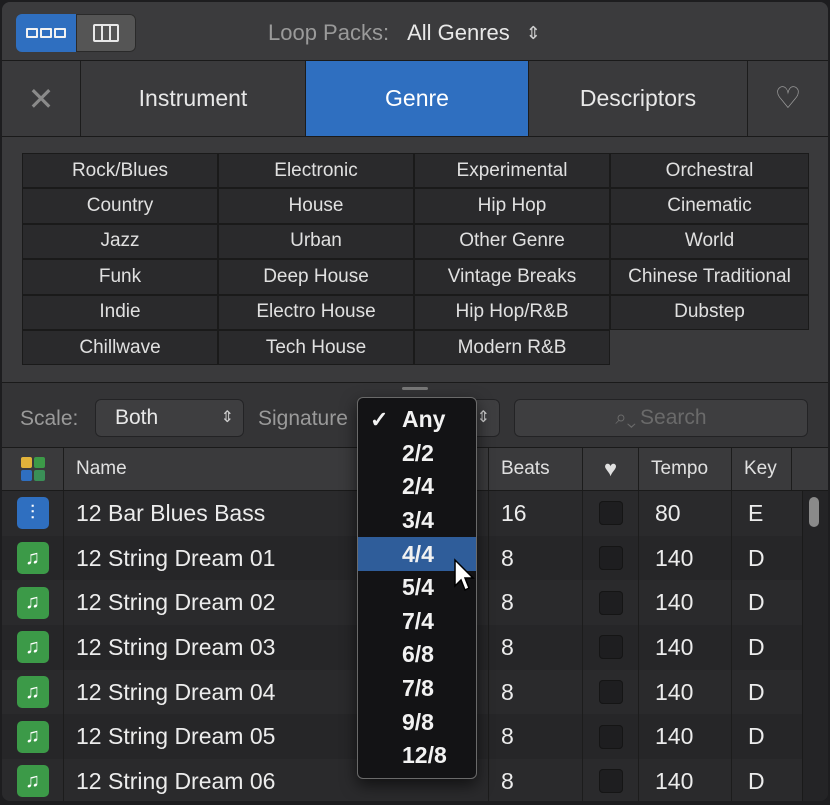 This screenshot has height=805, width=830. What do you see at coordinates (120, 171) in the screenshot?
I see `genre-button: Rock/Blues` at bounding box center [120, 171].